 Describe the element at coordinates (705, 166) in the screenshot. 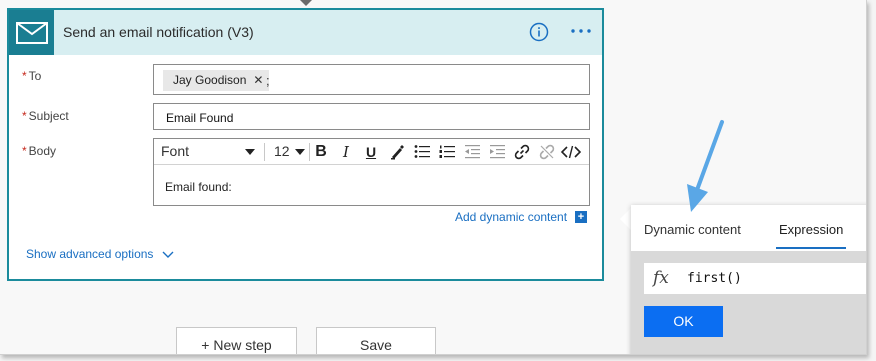

I see `annotation-arrow` at that location.